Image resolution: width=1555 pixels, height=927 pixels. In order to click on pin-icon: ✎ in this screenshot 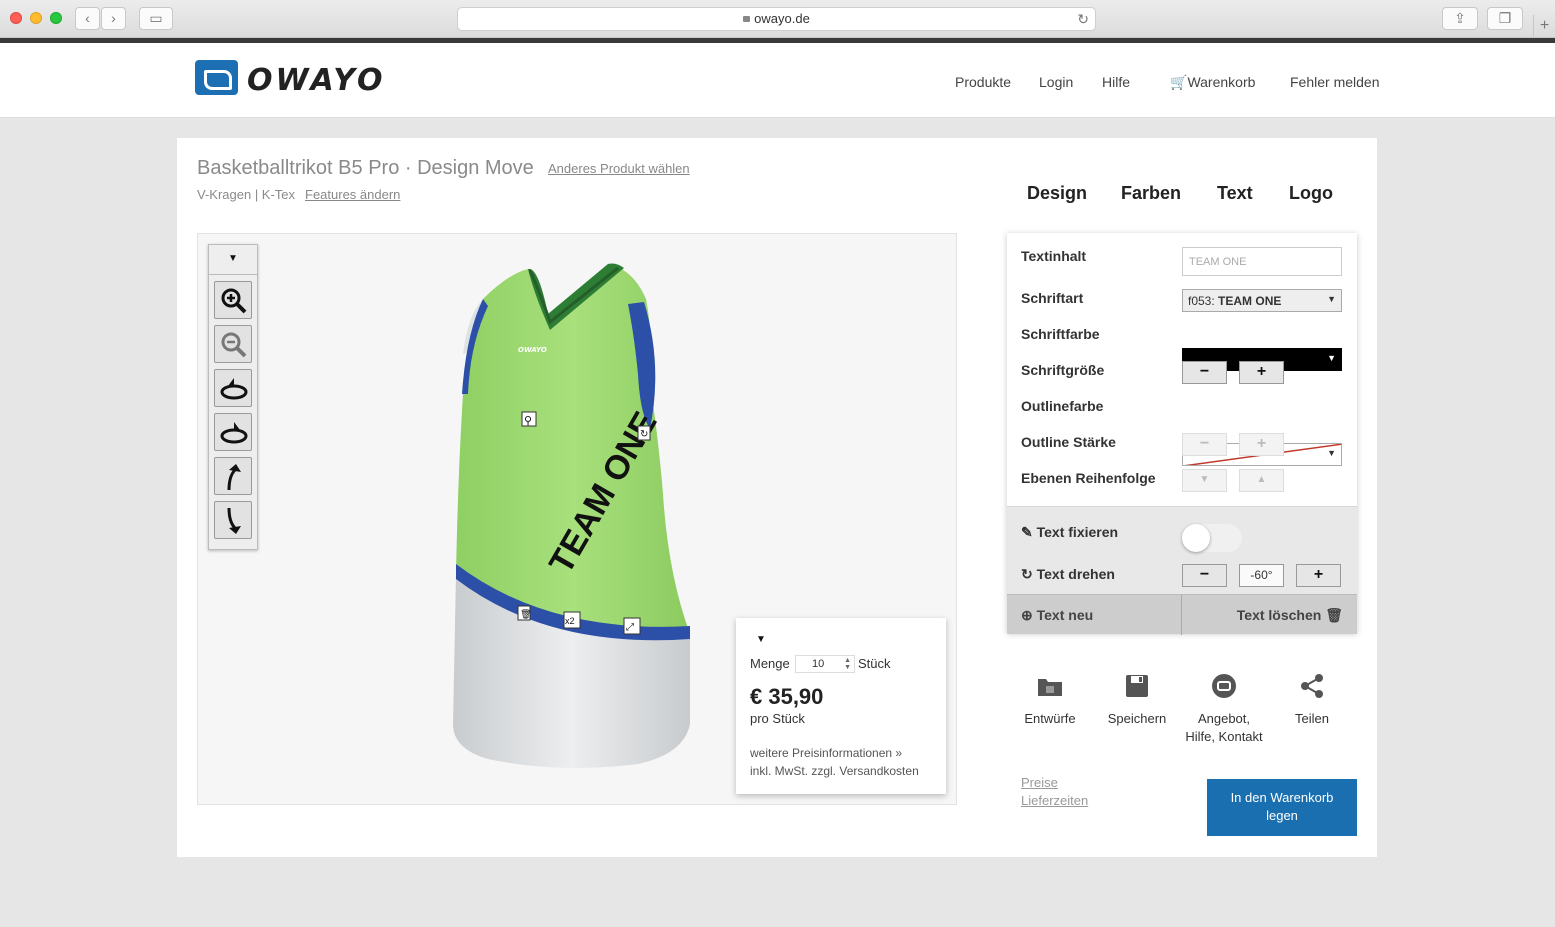, I will do `click(1027, 532)`.